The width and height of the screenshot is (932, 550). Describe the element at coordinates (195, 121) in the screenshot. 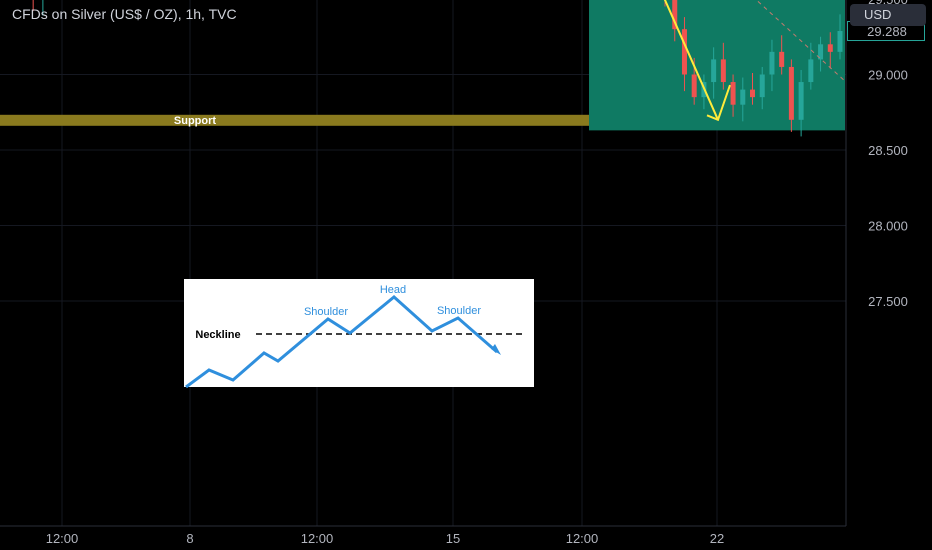

I see `support-label: Support` at that location.